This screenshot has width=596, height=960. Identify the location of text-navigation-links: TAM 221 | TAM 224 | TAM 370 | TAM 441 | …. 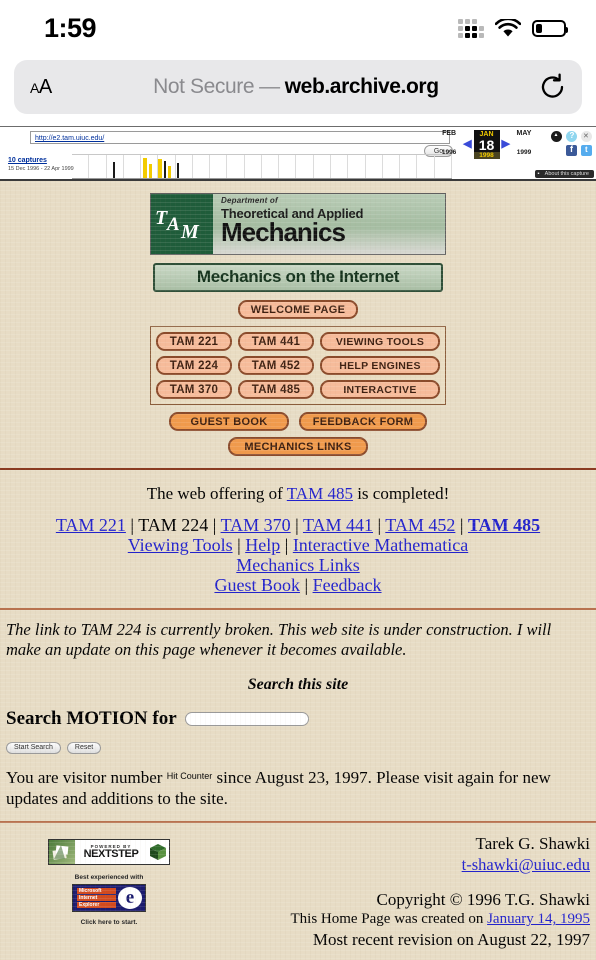
(298, 555).